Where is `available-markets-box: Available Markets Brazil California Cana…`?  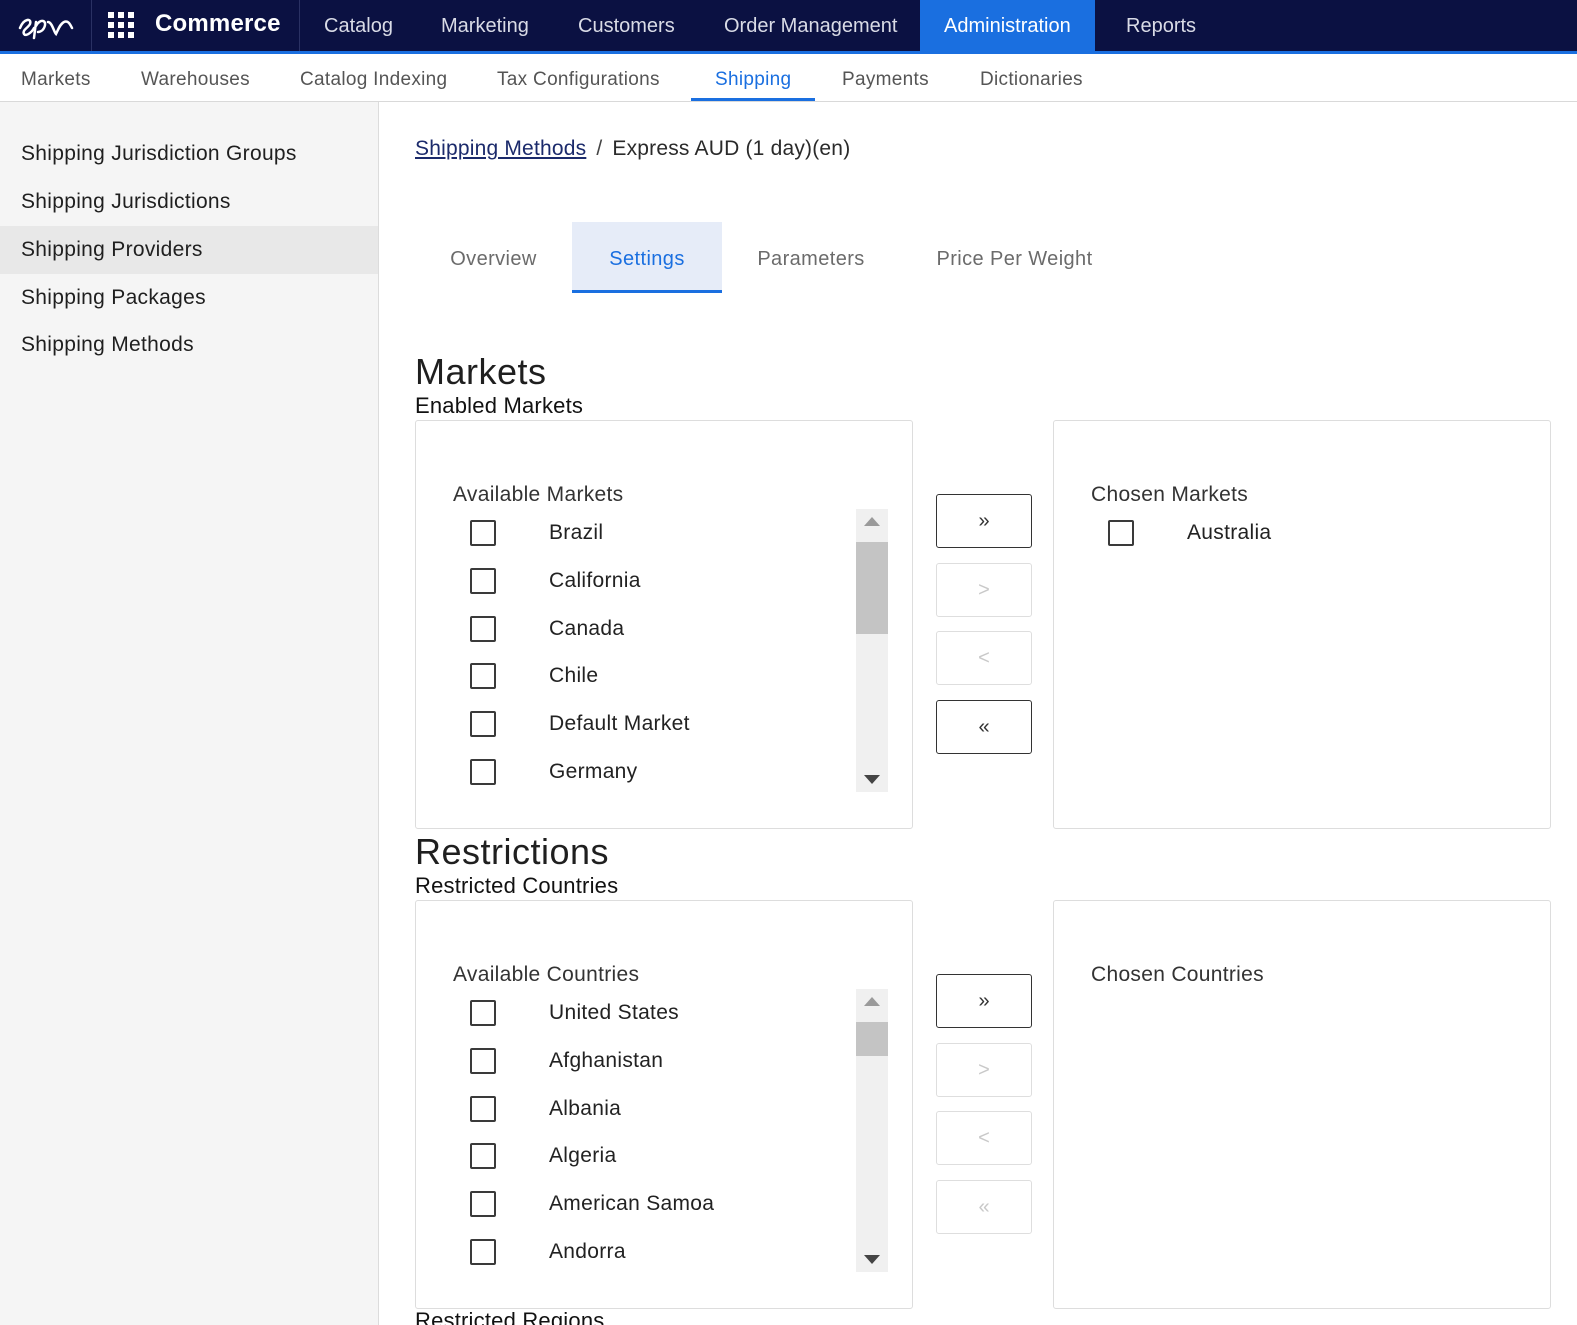
available-markets-box: Available Markets Brazil California Cana… is located at coordinates (664, 624).